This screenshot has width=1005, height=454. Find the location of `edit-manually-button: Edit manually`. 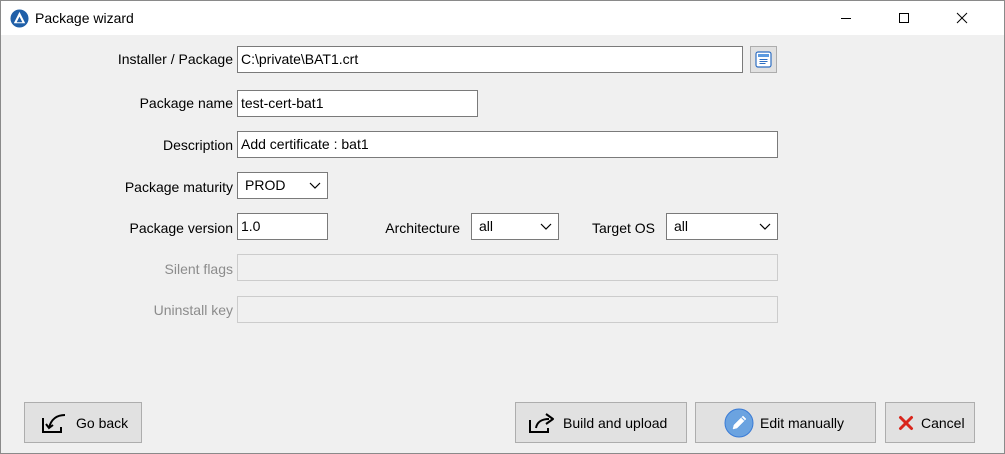

edit-manually-button: Edit manually is located at coordinates (785, 422).